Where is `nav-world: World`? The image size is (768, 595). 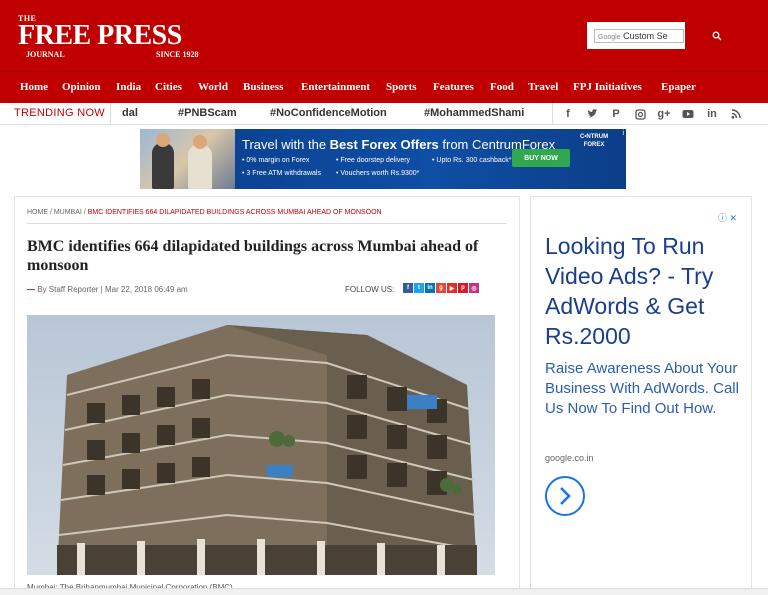 nav-world: World is located at coordinates (213, 87).